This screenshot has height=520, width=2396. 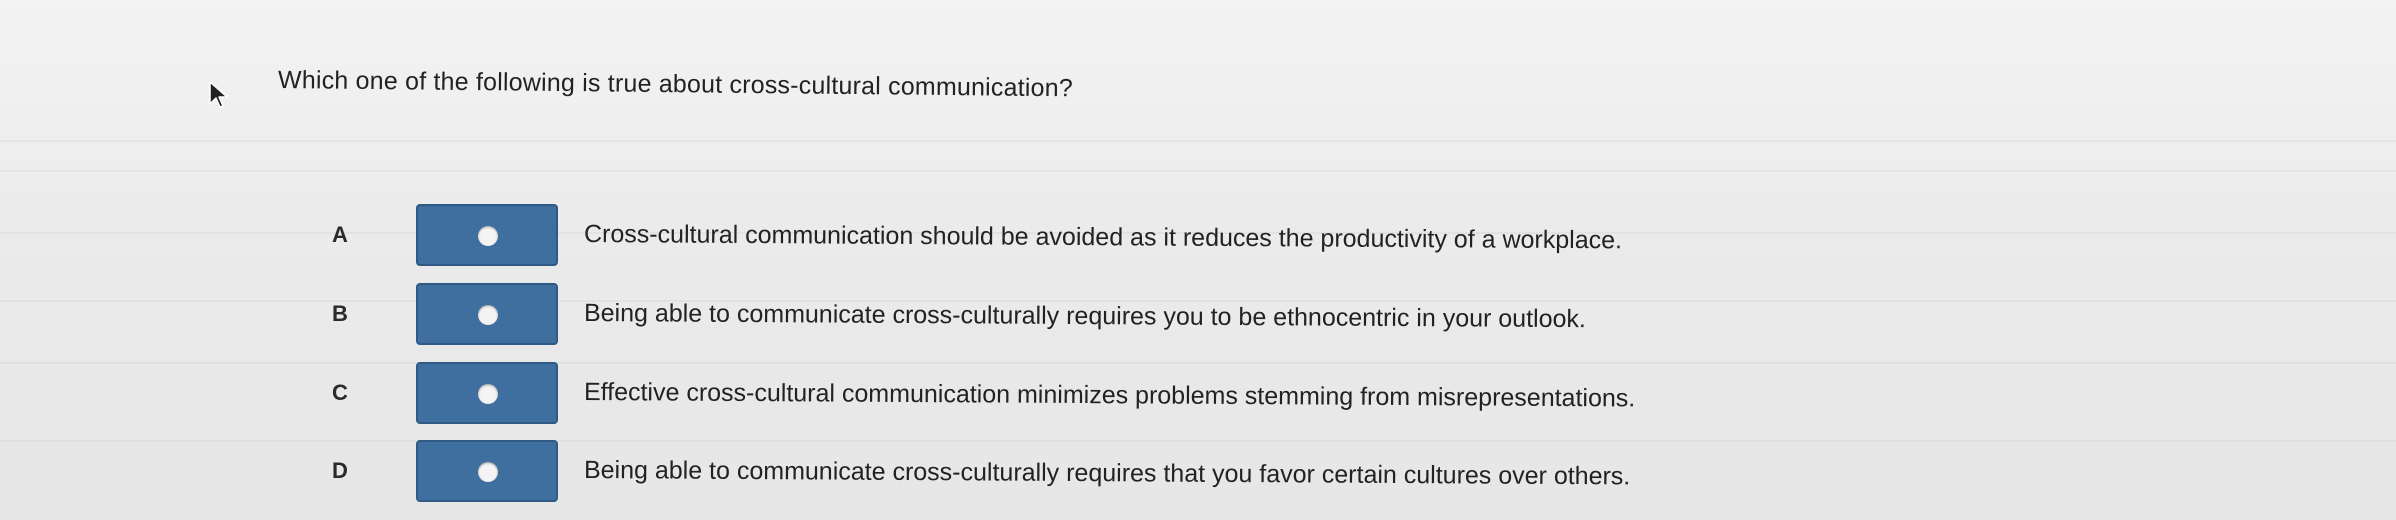 I want to click on option-letter-d: D, so click(x=340, y=470).